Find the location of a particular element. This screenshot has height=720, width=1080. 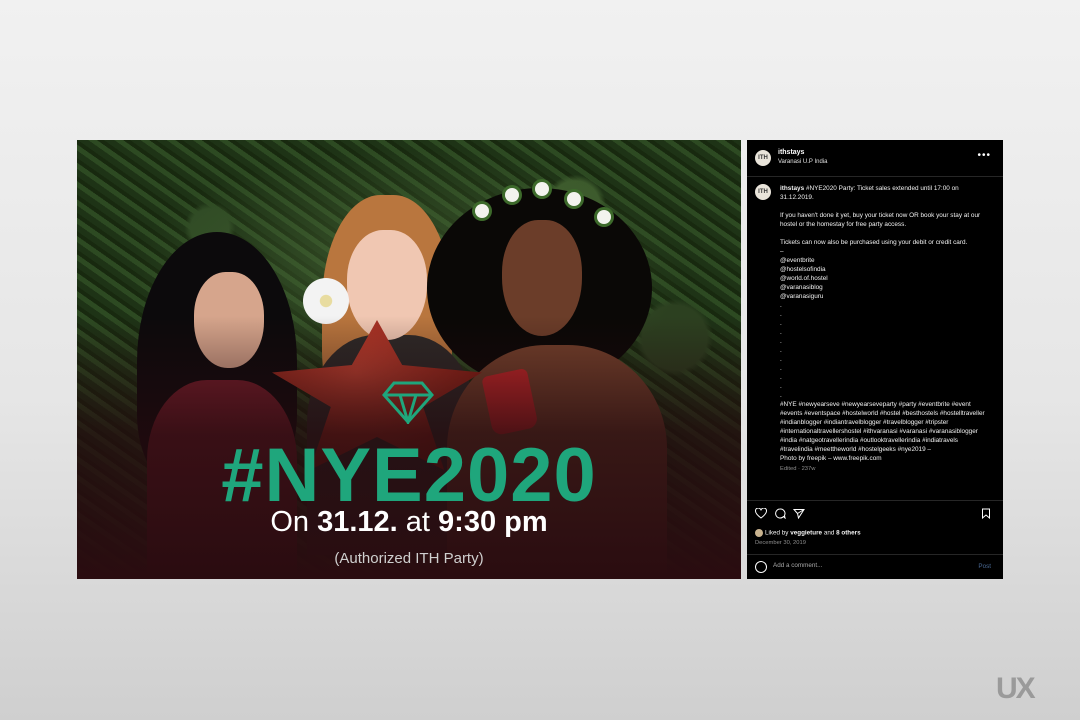

event-time: 9:30 pm is located at coordinates (493, 522).